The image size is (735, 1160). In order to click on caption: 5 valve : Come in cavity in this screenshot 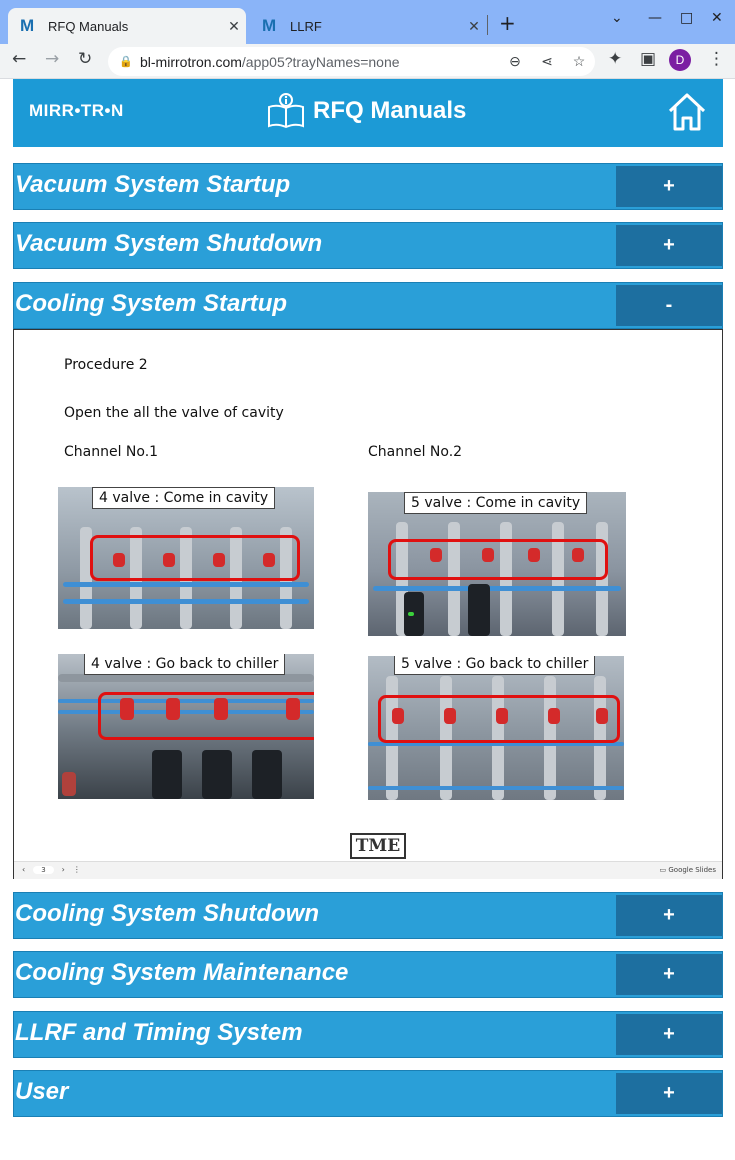, I will do `click(496, 503)`.